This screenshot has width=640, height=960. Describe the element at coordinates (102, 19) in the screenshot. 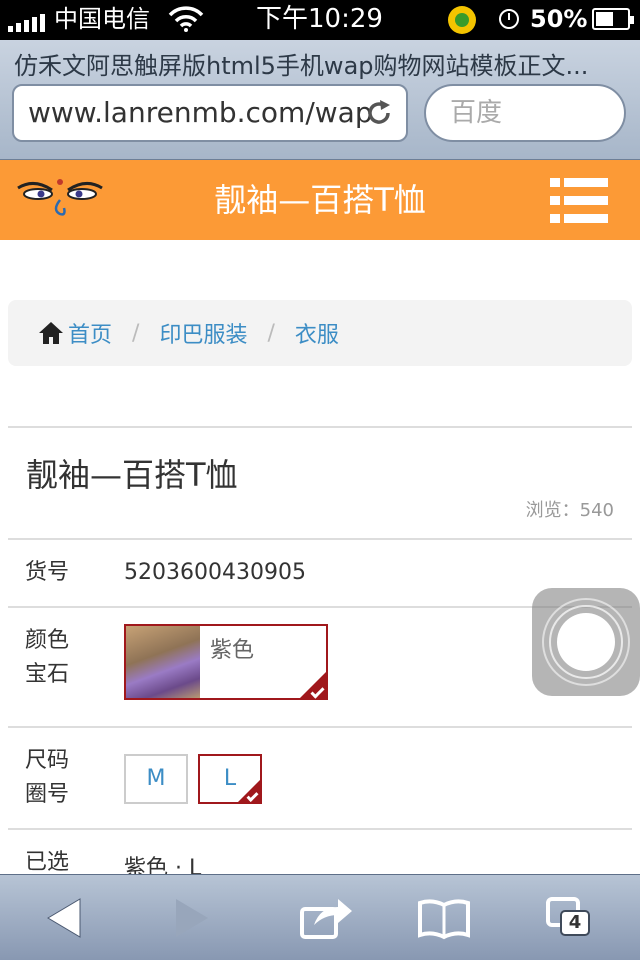

I see `carrier-name: 中国电信` at that location.